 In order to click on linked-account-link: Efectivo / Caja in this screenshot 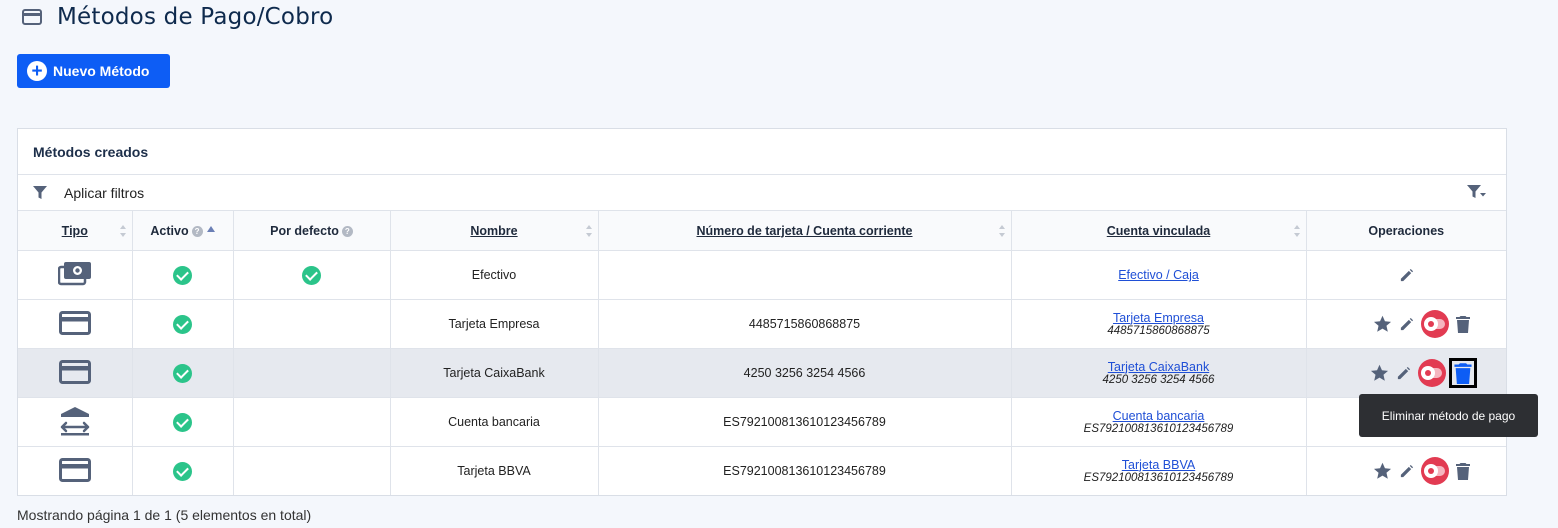, I will do `click(1158, 275)`.